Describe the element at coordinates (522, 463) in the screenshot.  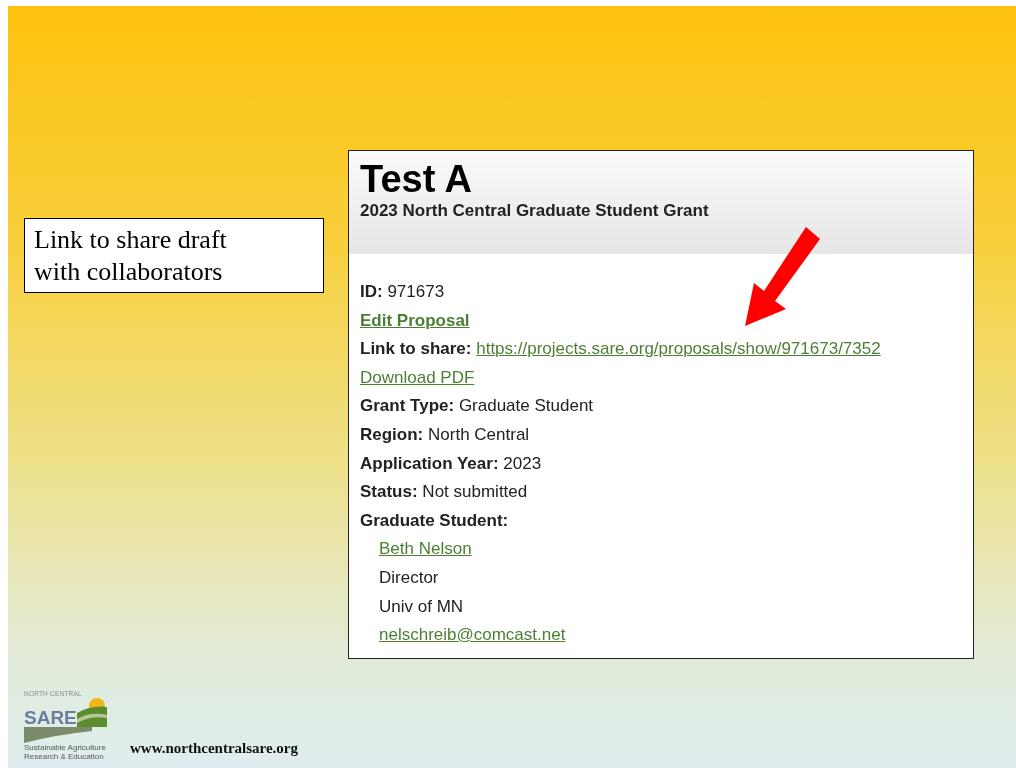
I see `field-value: 2023` at that location.